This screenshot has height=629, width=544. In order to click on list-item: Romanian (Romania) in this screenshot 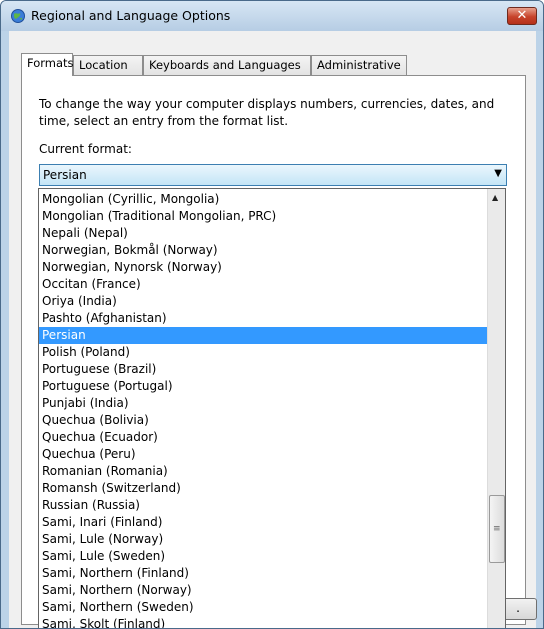, I will do `click(263, 471)`.